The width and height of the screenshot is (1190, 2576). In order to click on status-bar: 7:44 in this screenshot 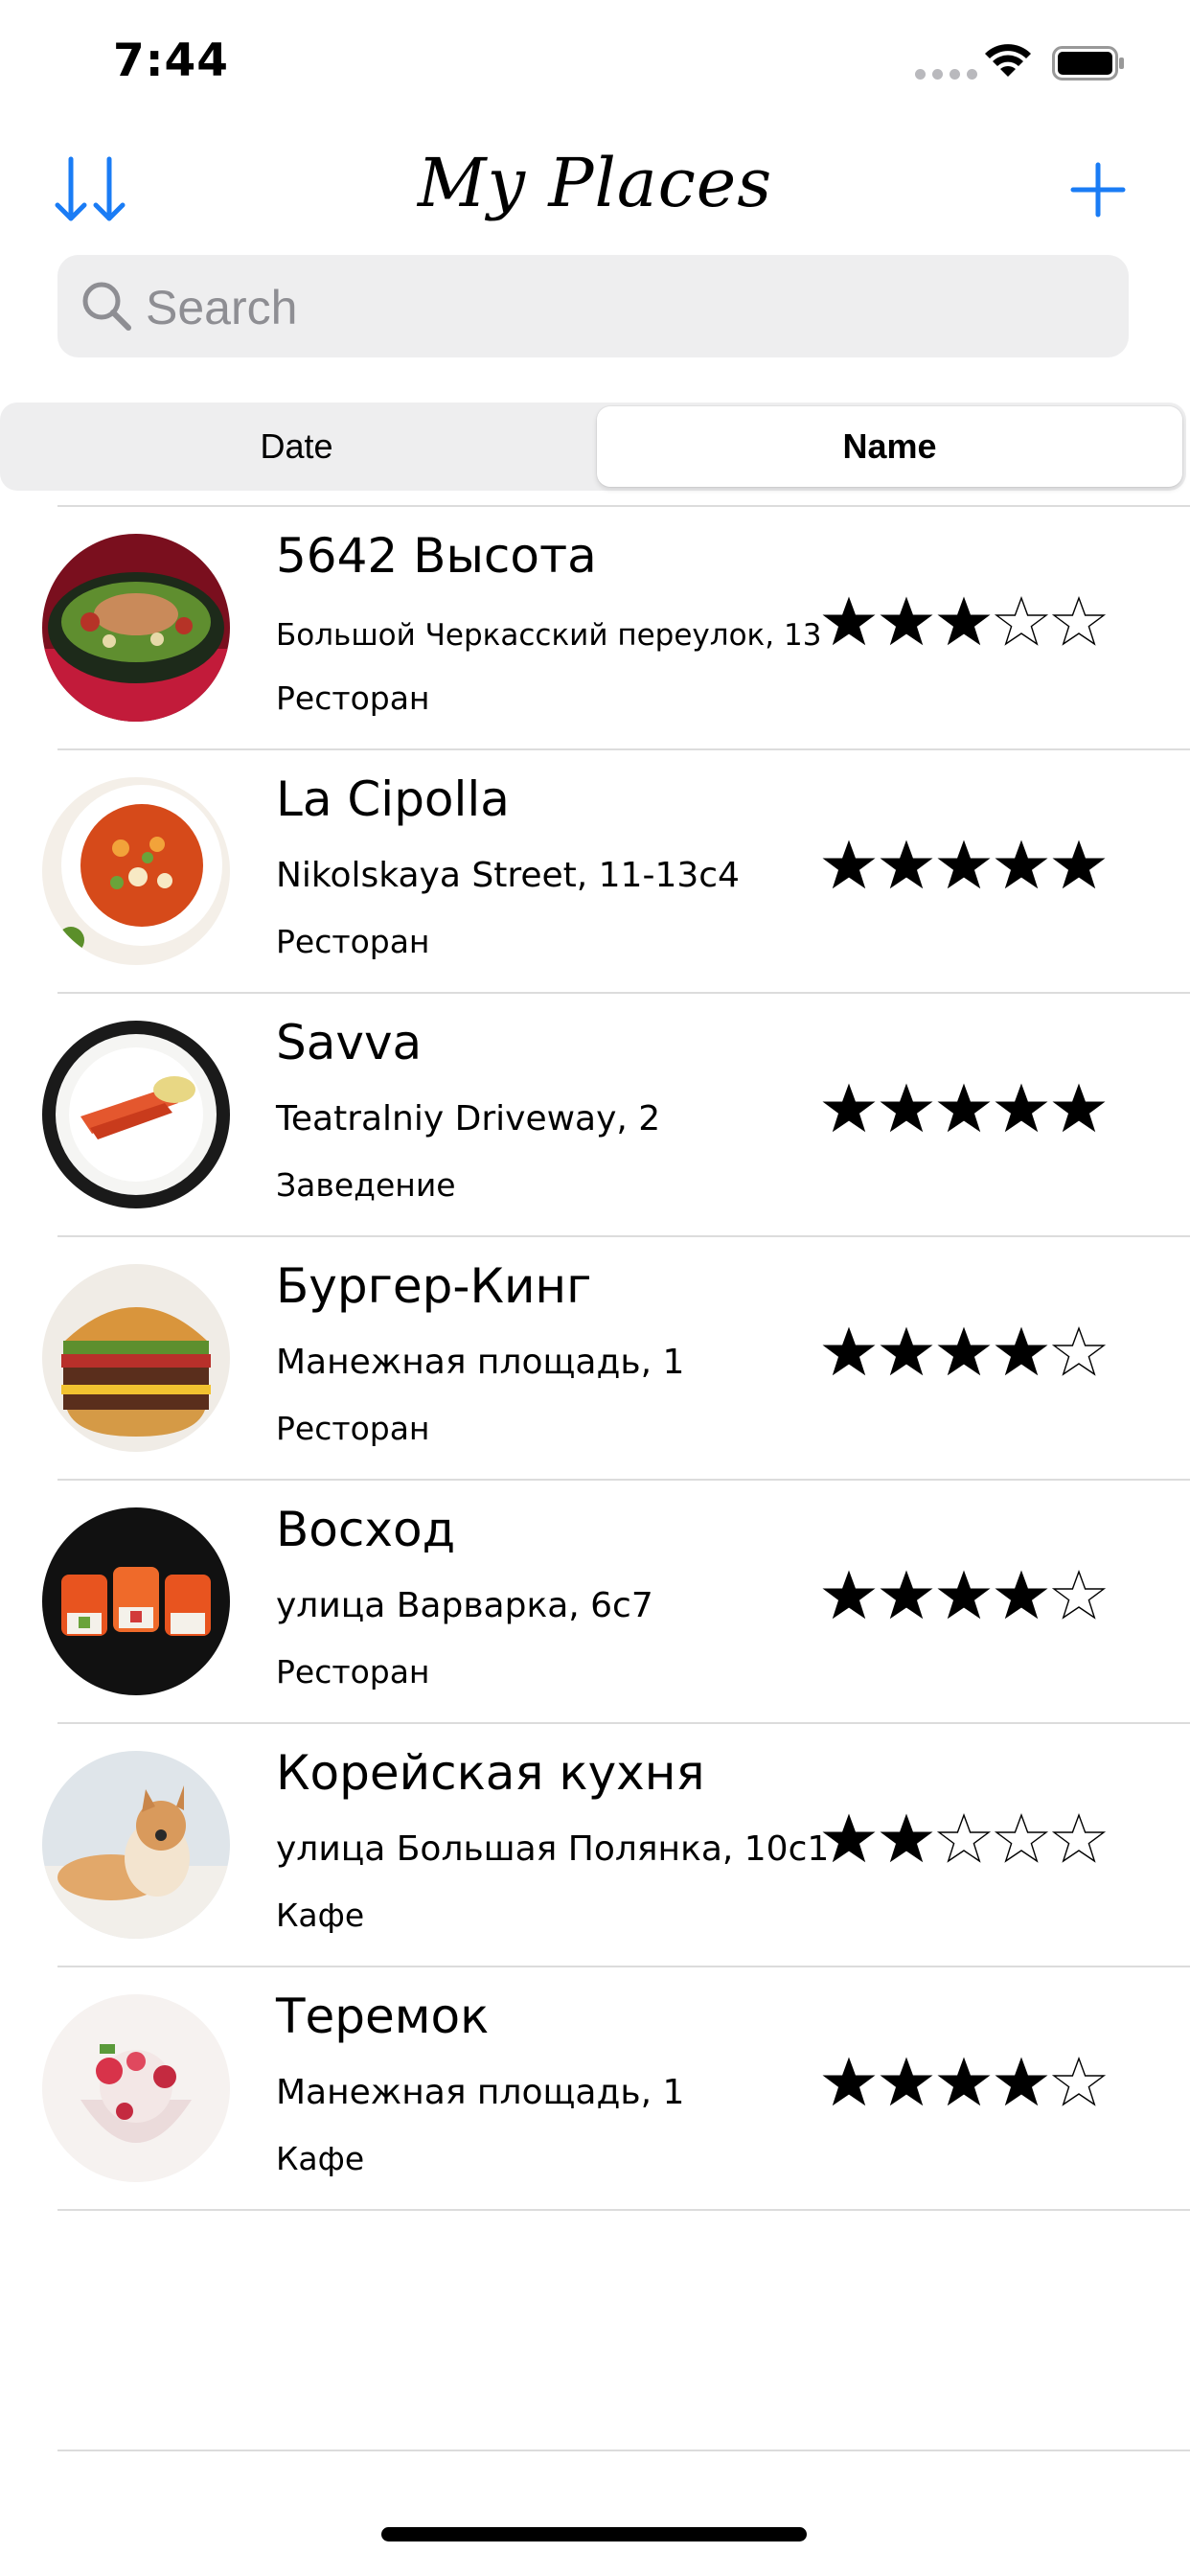, I will do `click(595, 63)`.